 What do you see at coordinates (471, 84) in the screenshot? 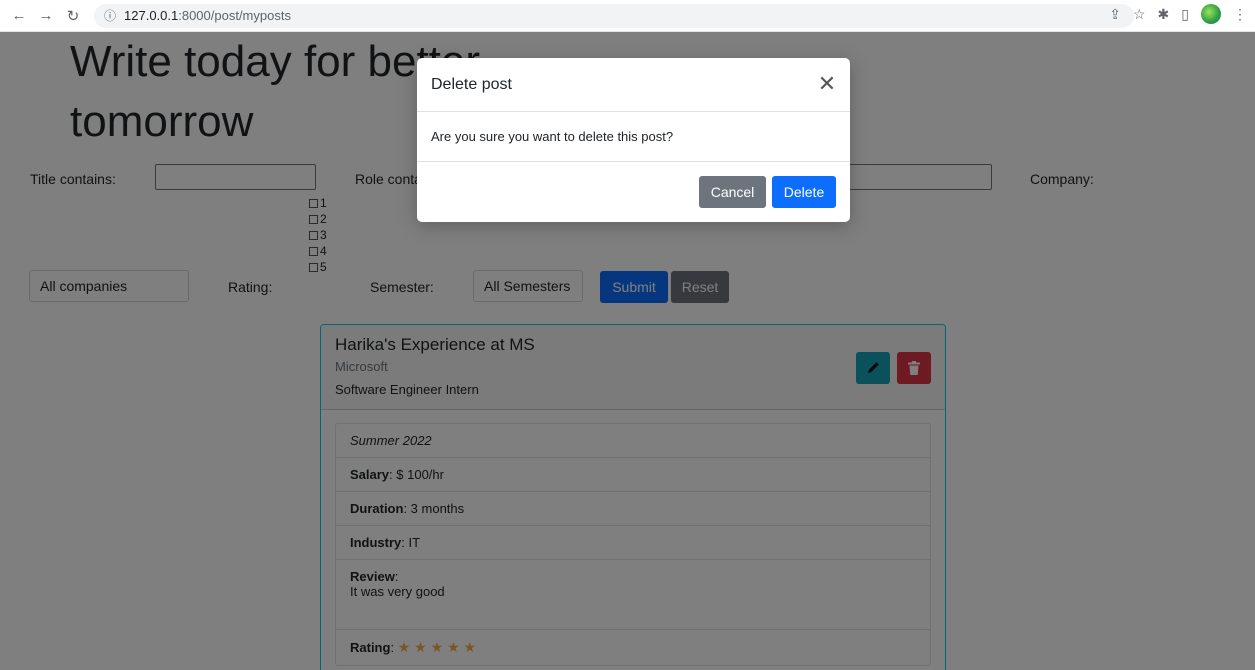
I see `modal-title: Delete post` at bounding box center [471, 84].